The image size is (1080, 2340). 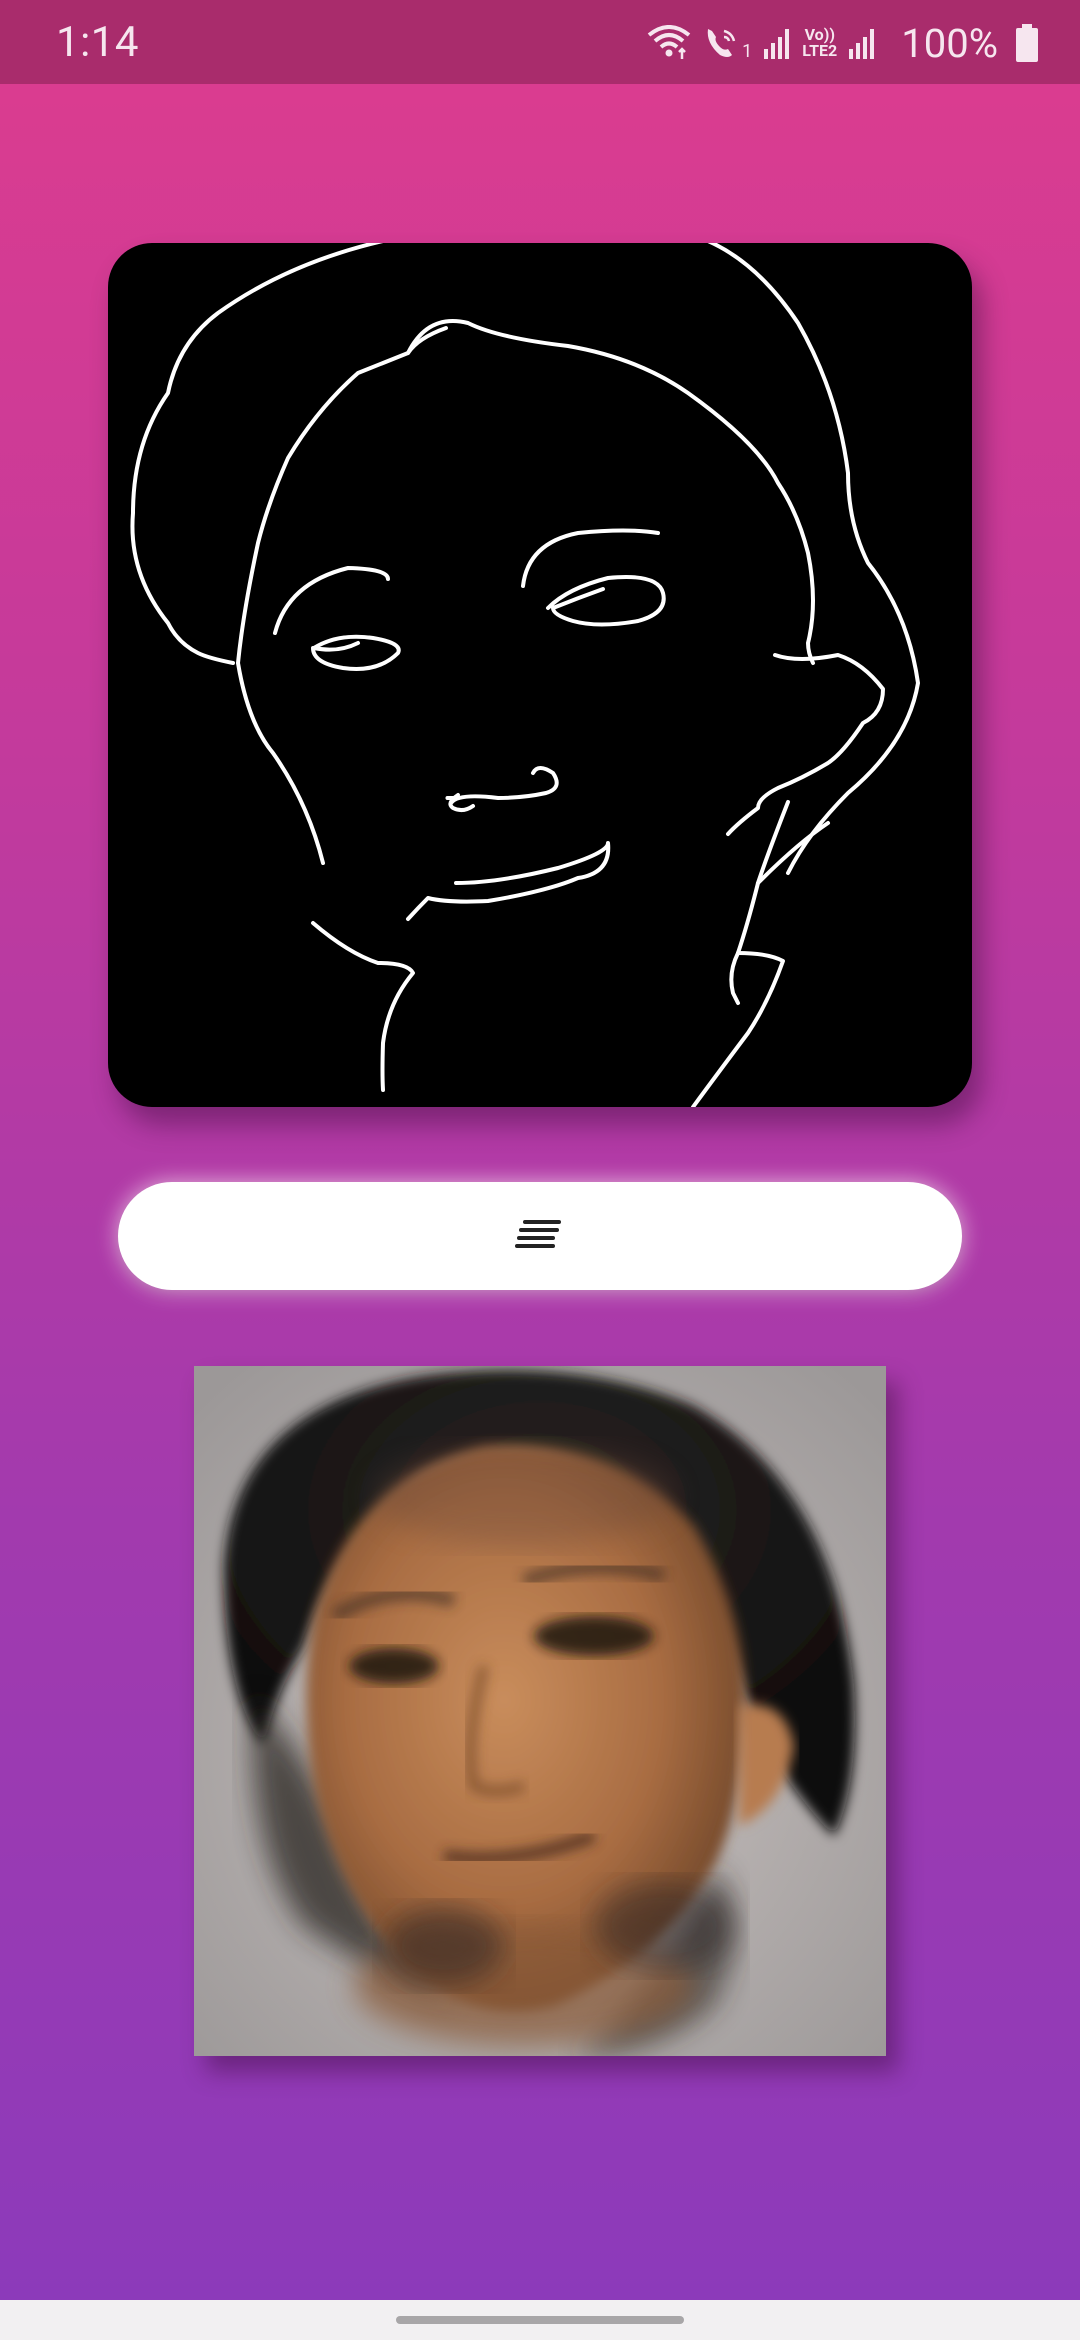 What do you see at coordinates (777, 43) in the screenshot?
I see `signal-icon` at bounding box center [777, 43].